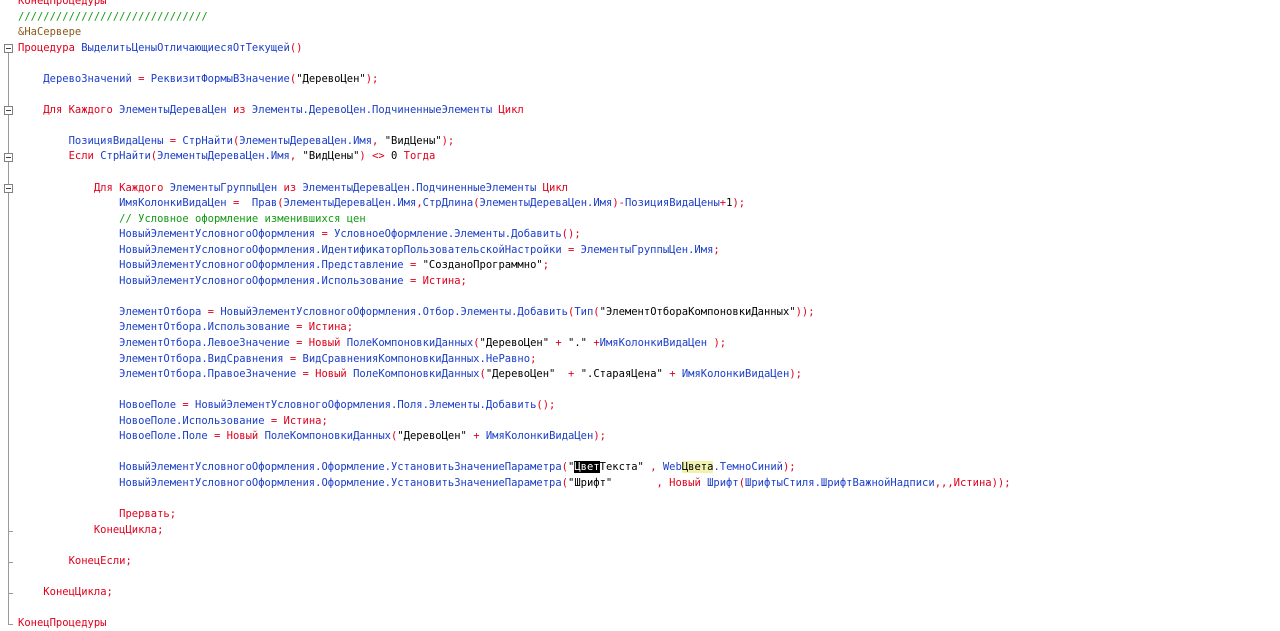 The width and height of the screenshot is (1280, 631). What do you see at coordinates (621, 374) in the screenshot?
I see `code-token: ".СтараяЦена"` at bounding box center [621, 374].